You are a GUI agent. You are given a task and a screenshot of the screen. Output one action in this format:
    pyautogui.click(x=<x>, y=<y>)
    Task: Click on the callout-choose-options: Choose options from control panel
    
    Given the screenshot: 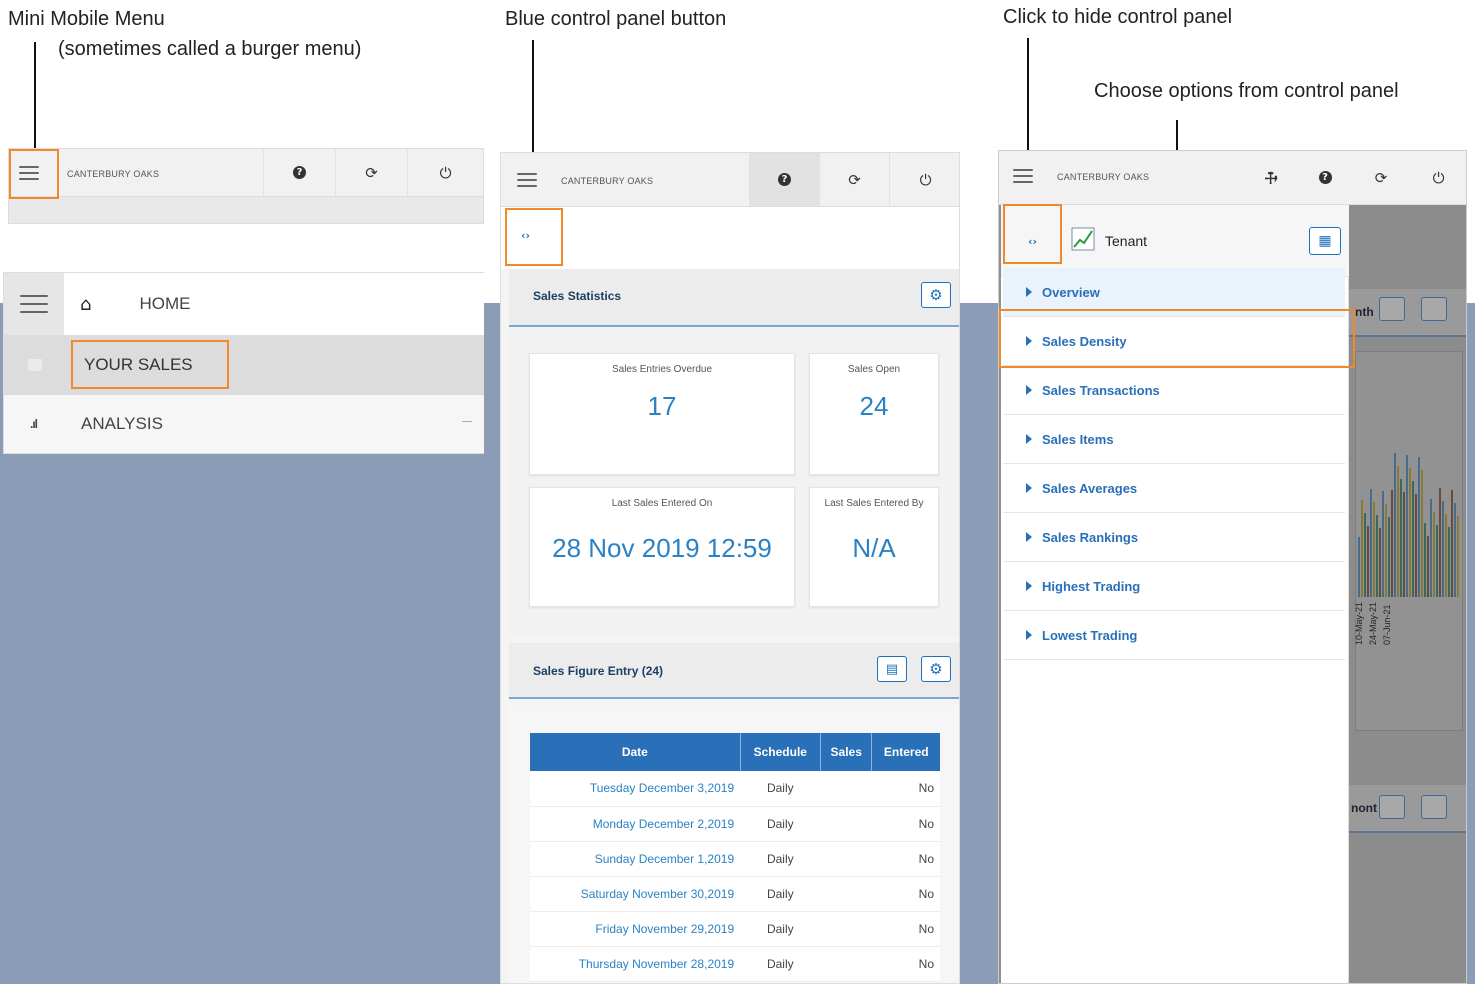 What is the action you would take?
    pyautogui.click(x=1246, y=91)
    